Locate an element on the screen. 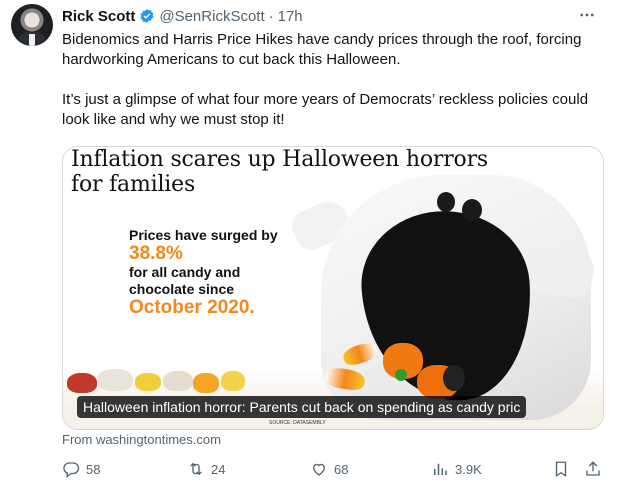  timestamp: 17h is located at coordinates (290, 16).